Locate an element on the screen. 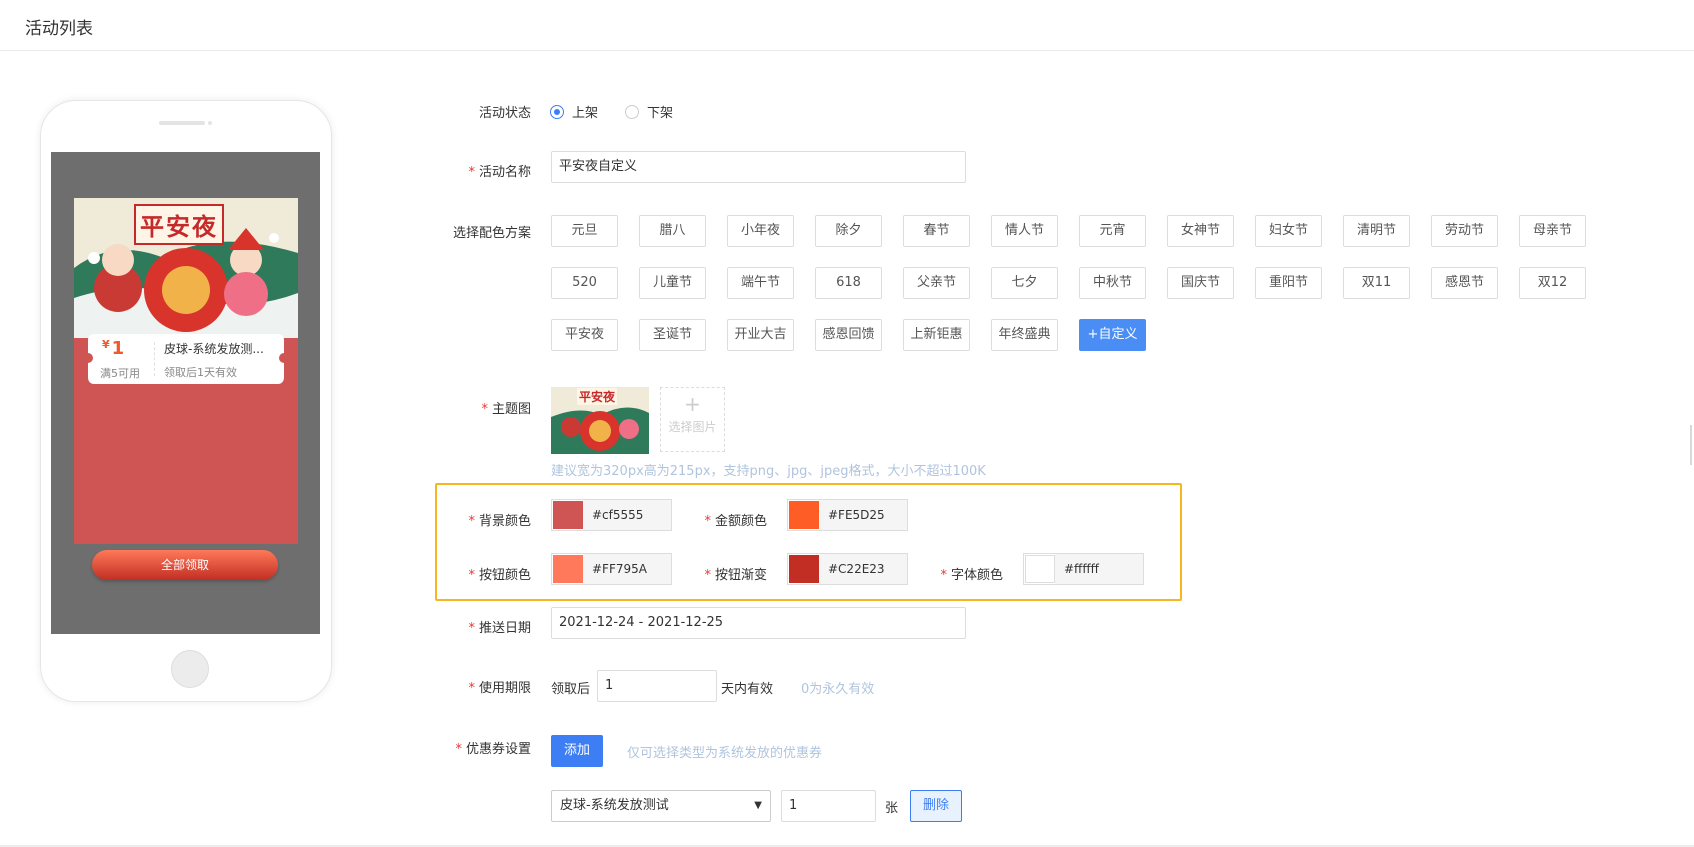 Image resolution: width=1694 pixels, height=847 pixels. coupon-setting-label: * 优惠券设置 is located at coordinates (493, 749).